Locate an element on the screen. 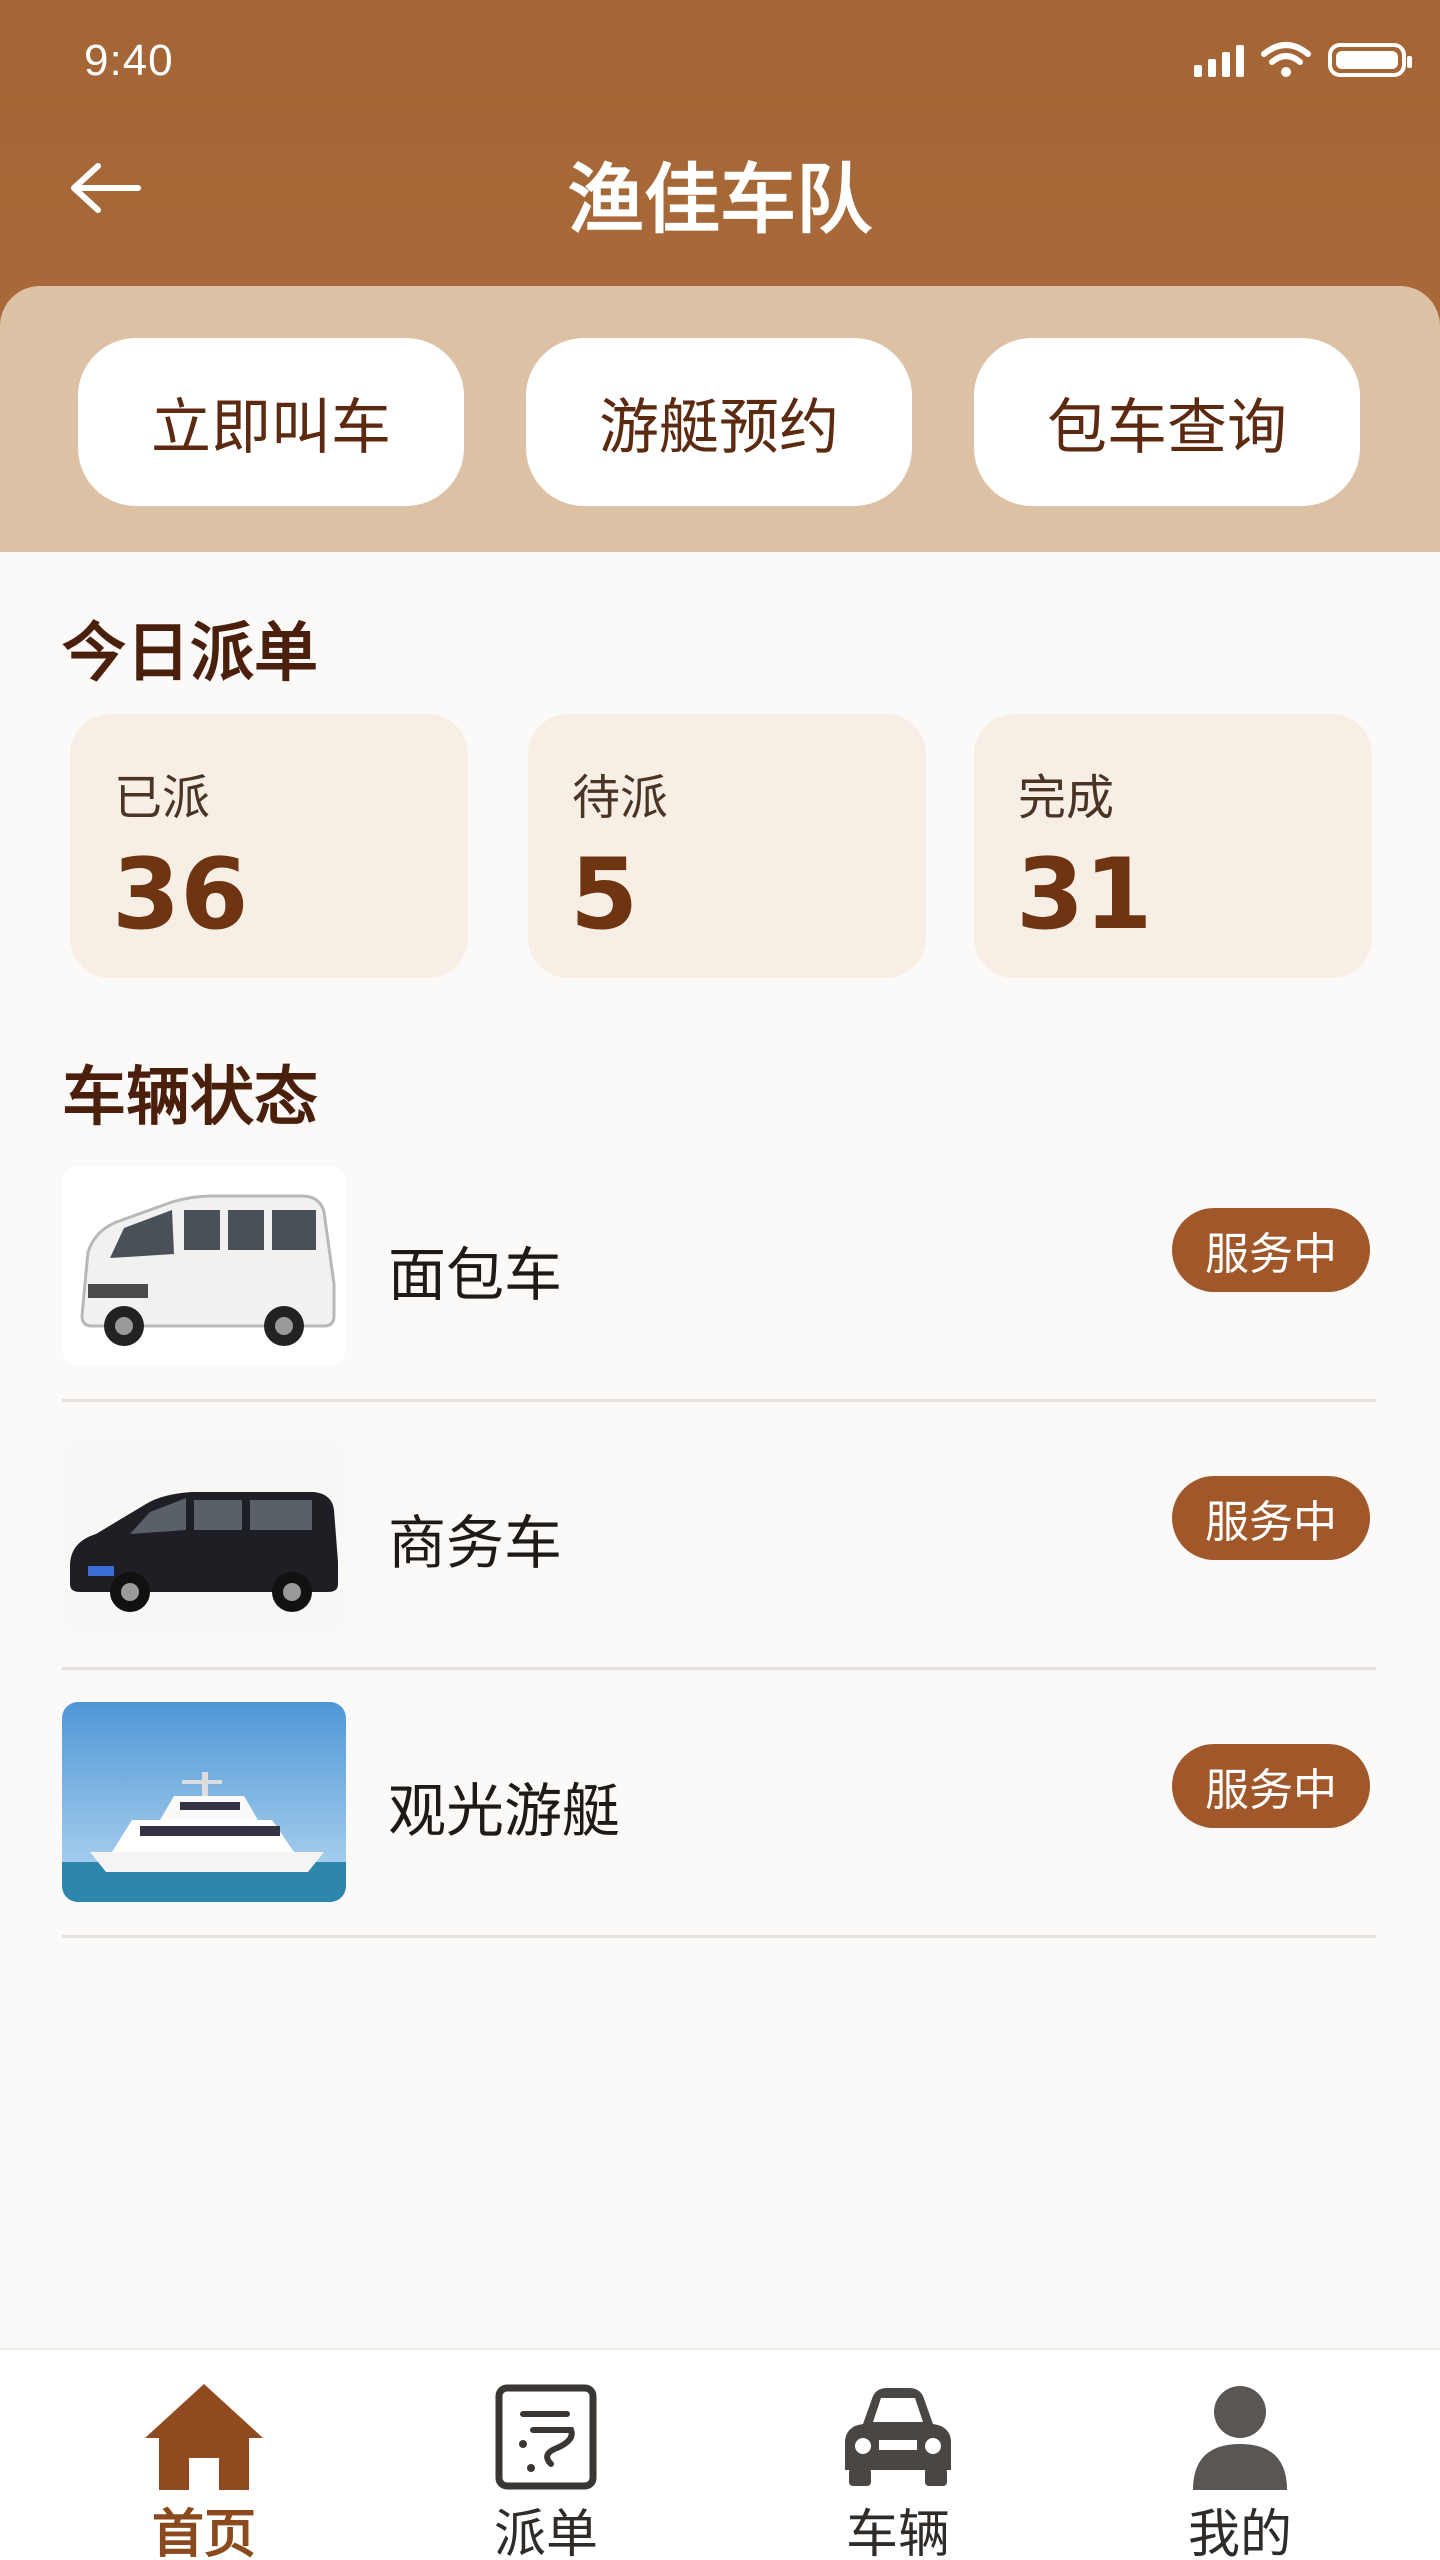 The height and width of the screenshot is (2560, 1440). stat-label: 已派 is located at coordinates (162, 798).